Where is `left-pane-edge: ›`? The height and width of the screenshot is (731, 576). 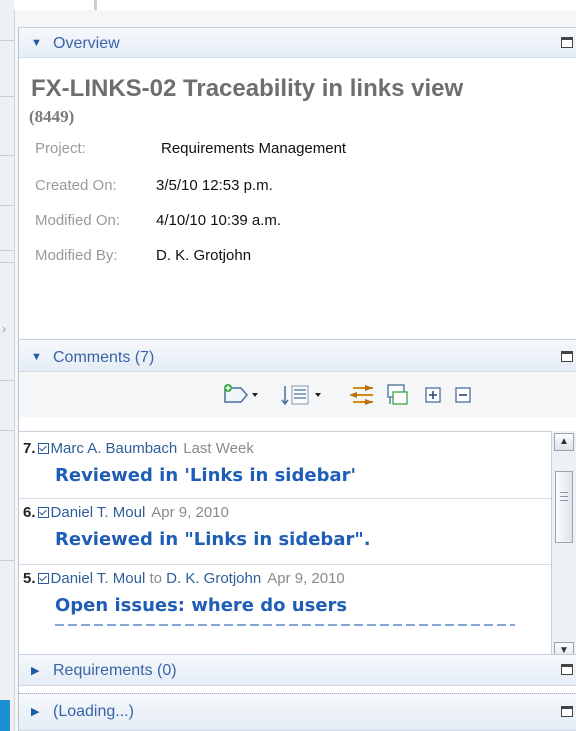
left-pane-edge: › is located at coordinates (7, 365).